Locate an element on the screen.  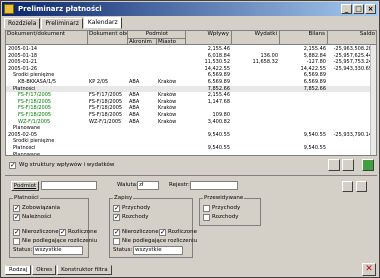
close-x-icon: ✕ is located at coordinates (369, 269).